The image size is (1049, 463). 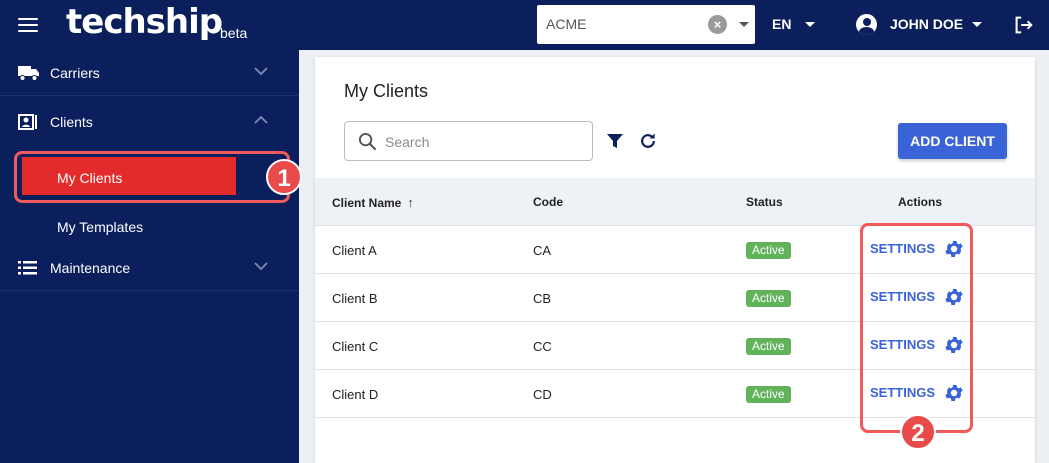 I want to click on client-name-cell: Client D, so click(x=355, y=394).